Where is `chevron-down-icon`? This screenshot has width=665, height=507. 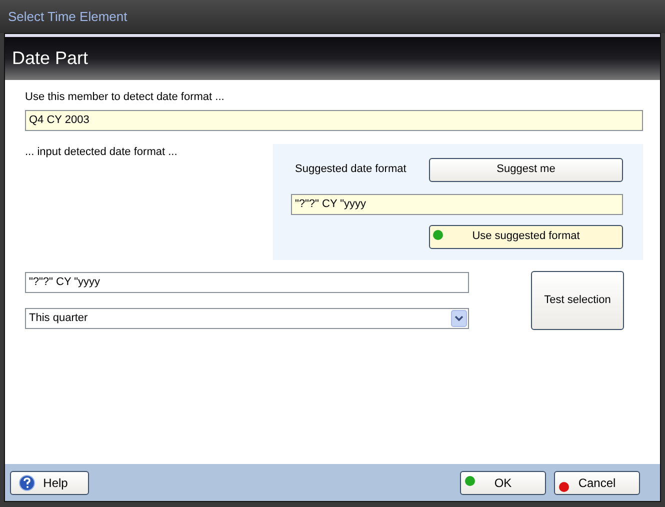
chevron-down-icon is located at coordinates (459, 318).